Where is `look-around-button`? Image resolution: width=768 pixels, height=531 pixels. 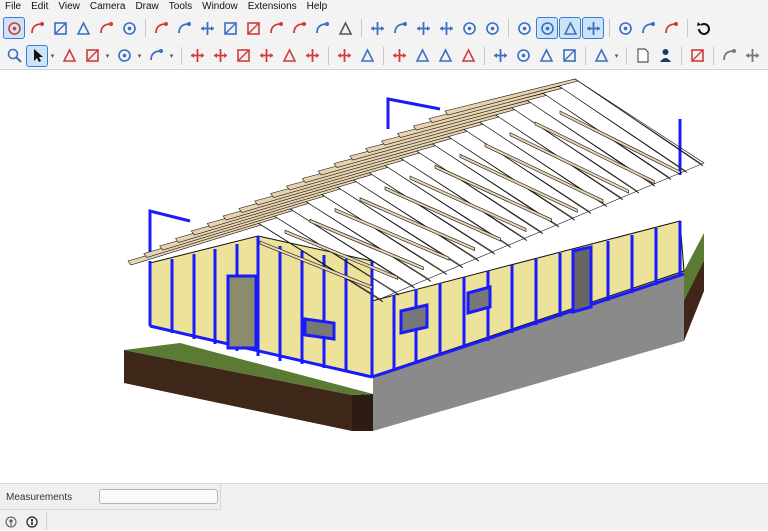
look-around-button is located at coordinates (322, 28).